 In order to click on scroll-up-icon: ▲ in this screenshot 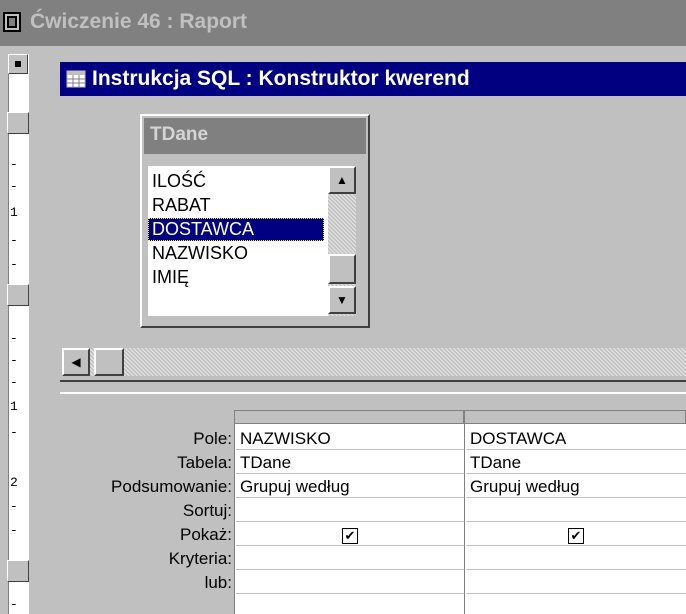, I will do `click(342, 180)`.